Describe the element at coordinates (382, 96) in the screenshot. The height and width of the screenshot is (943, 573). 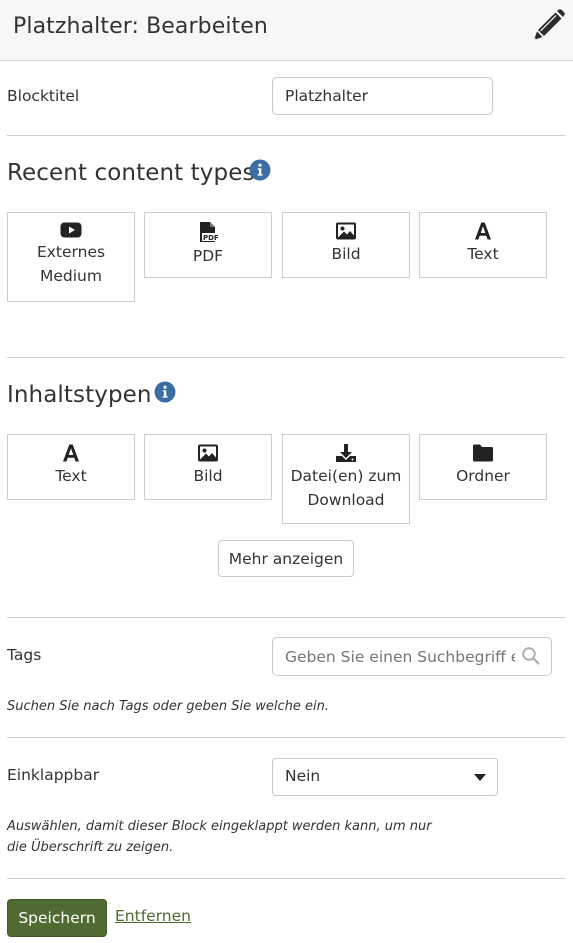
I see `block-title-input` at that location.